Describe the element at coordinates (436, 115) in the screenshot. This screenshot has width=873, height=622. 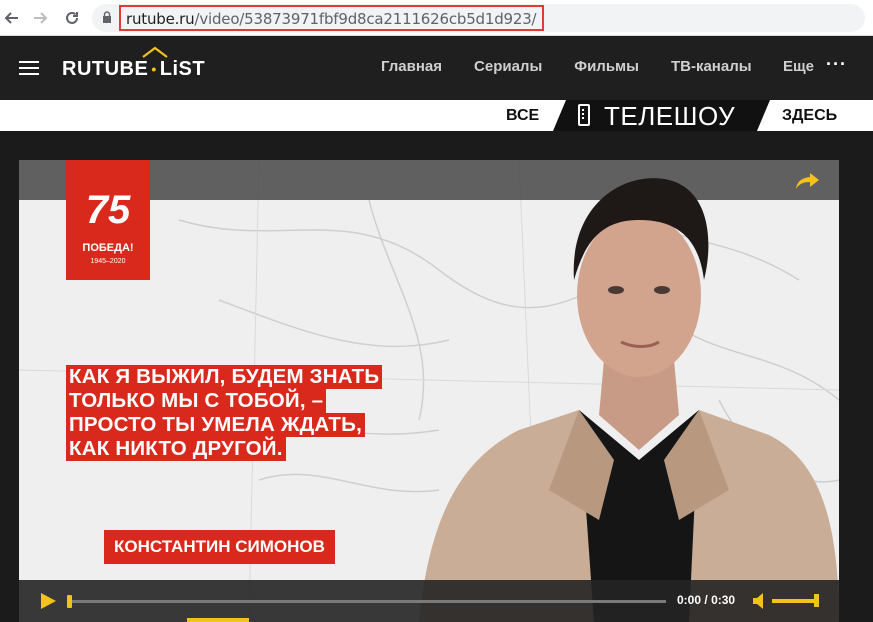
I see `promo-banner: ВСЕ ТЕЛЕШОУ ЗДЕСЬ` at that location.